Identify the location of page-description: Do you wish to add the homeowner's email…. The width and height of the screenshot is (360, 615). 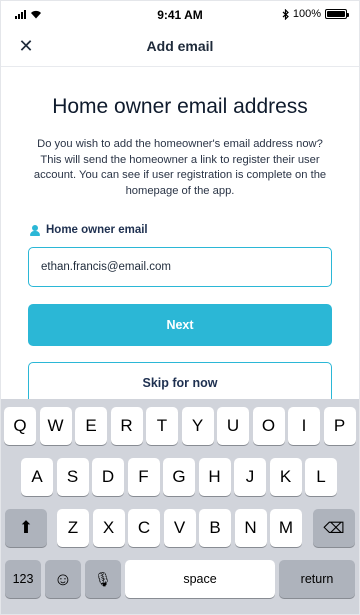
(180, 167).